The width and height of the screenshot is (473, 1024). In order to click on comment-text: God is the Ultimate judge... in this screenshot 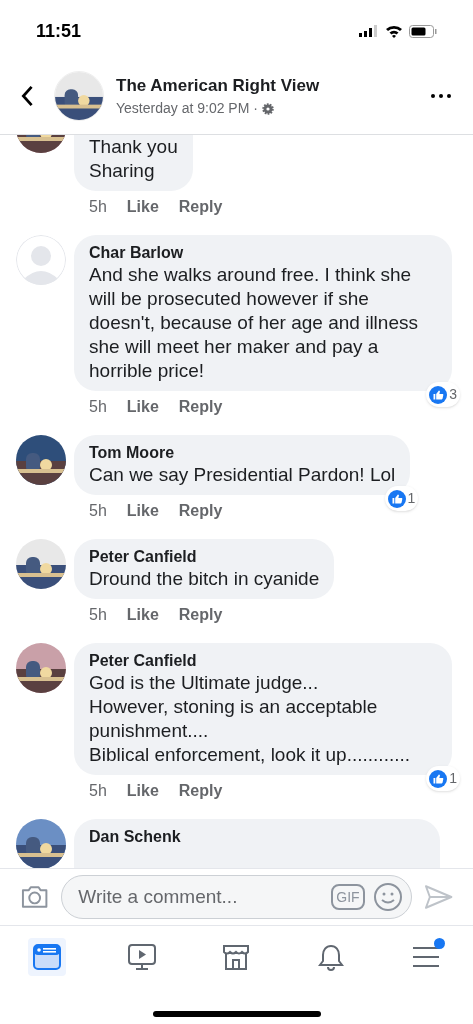, I will do `click(204, 683)`.